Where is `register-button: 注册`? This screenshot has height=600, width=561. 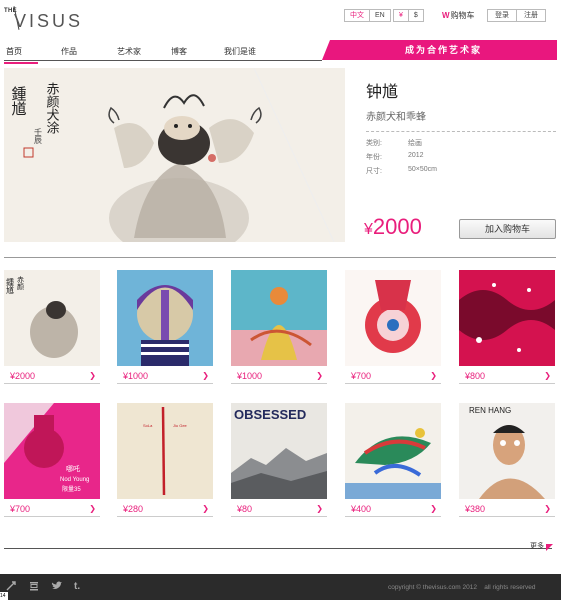 register-button: 注册 is located at coordinates (531, 15).